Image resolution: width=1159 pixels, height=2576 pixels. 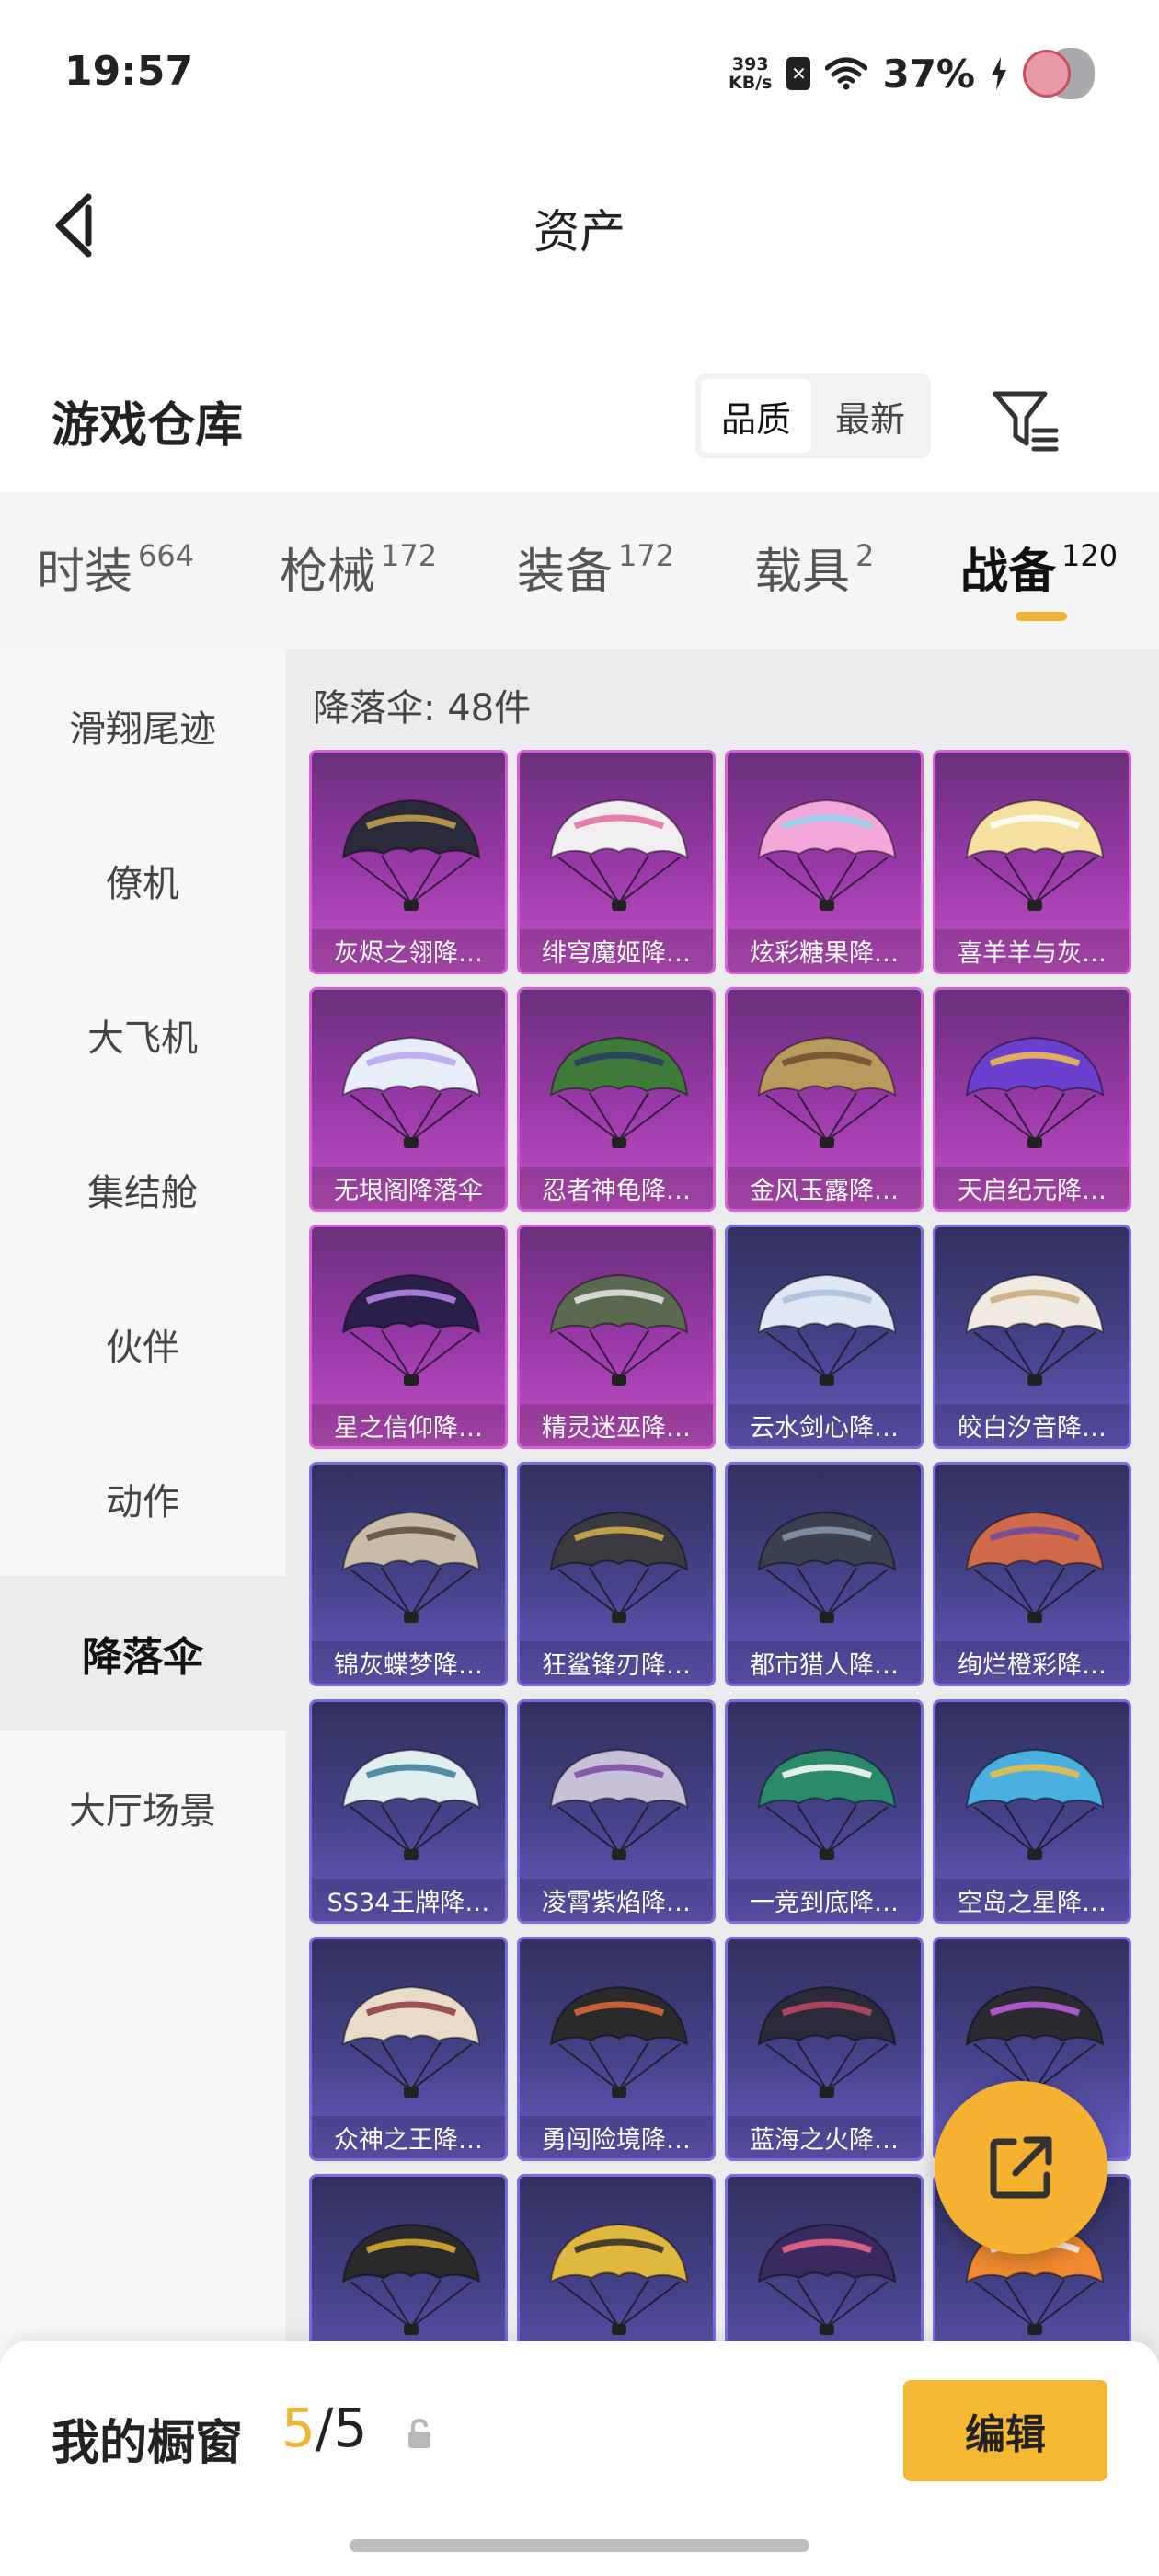 I want to click on tab-label: 装备, so click(x=565, y=572).